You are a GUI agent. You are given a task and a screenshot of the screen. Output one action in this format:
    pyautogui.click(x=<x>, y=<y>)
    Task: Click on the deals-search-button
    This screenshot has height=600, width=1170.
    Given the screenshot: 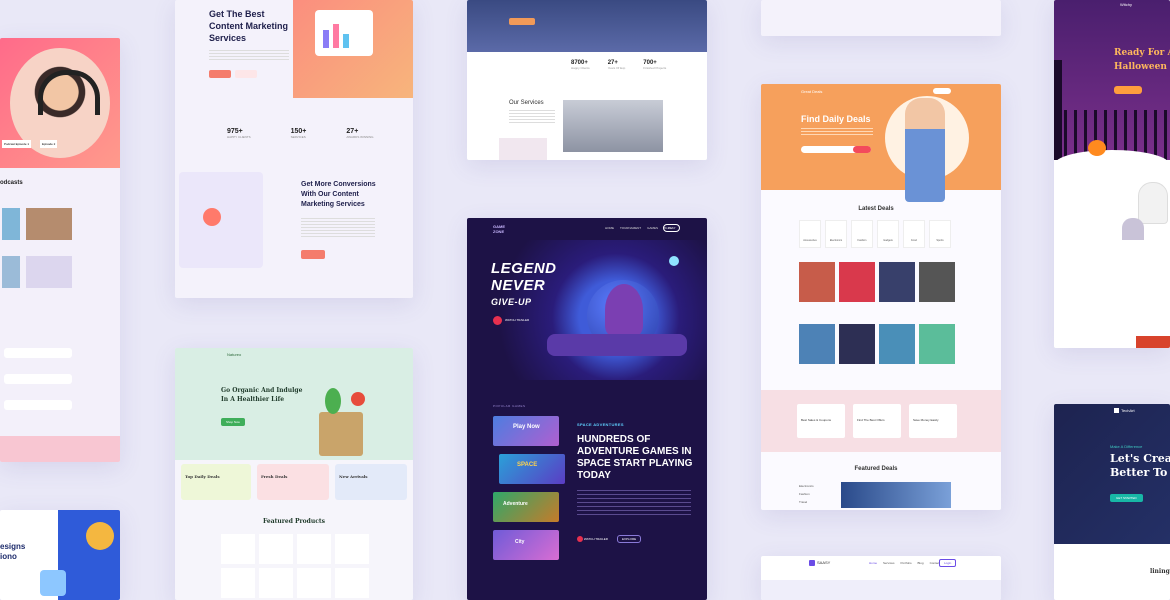 What is the action you would take?
    pyautogui.click(x=862, y=149)
    